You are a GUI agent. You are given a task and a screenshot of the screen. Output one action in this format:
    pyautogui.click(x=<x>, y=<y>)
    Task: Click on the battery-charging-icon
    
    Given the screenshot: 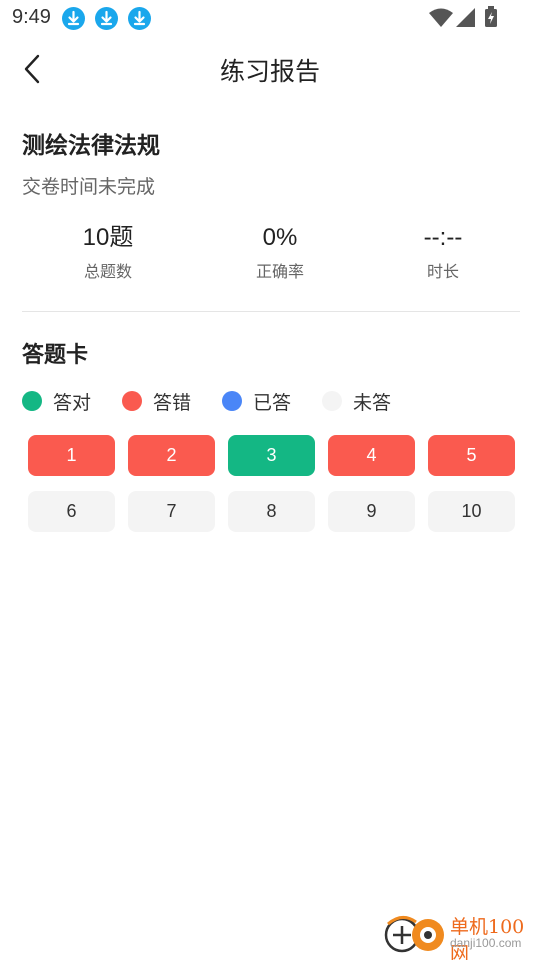 What is the action you would take?
    pyautogui.click(x=491, y=16)
    